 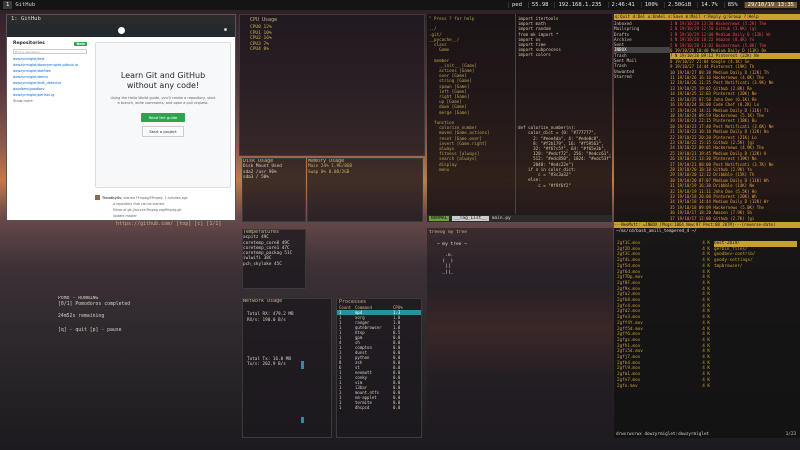 What do you see at coordinates (143, 198) in the screenshot?
I see `feed-action: starred FFmpeg/FFmpeg` at bounding box center [143, 198].